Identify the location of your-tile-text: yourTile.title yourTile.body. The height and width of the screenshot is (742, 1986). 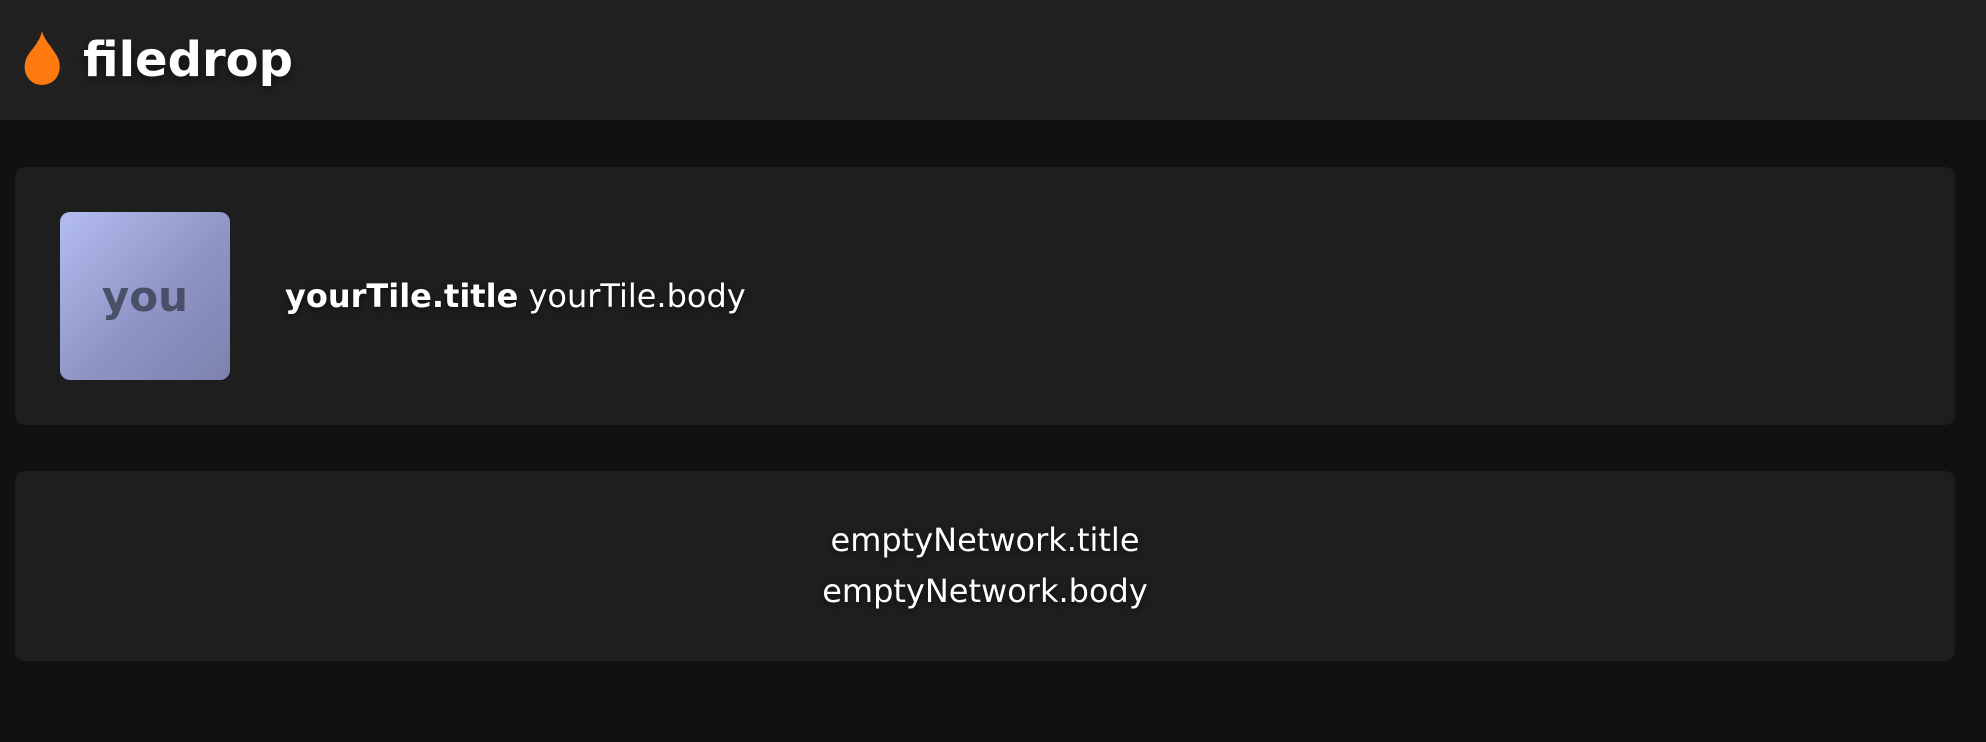
(515, 296).